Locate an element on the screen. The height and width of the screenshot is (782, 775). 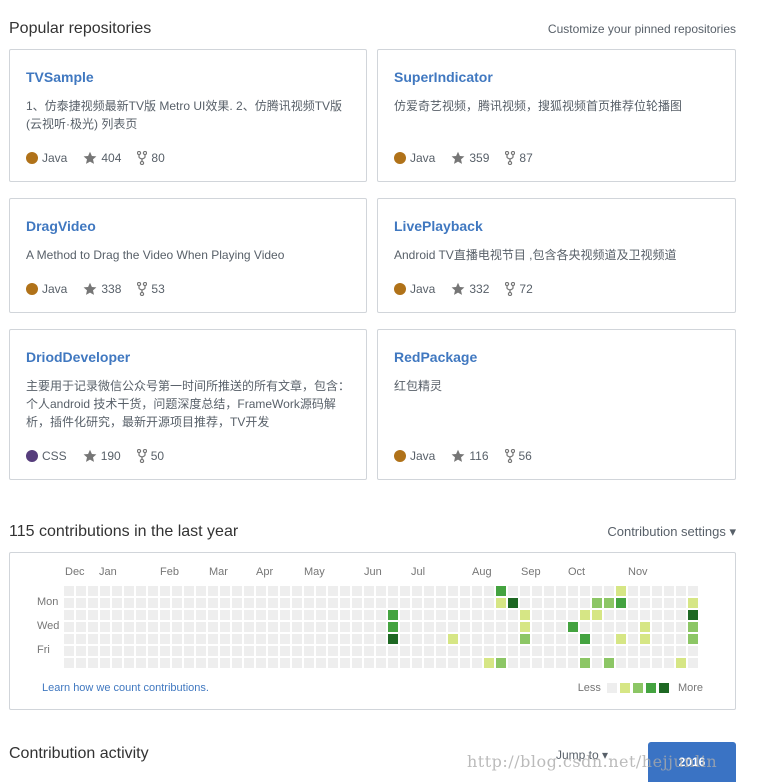
repo-forks-link: 53 is located at coordinates (151, 289).